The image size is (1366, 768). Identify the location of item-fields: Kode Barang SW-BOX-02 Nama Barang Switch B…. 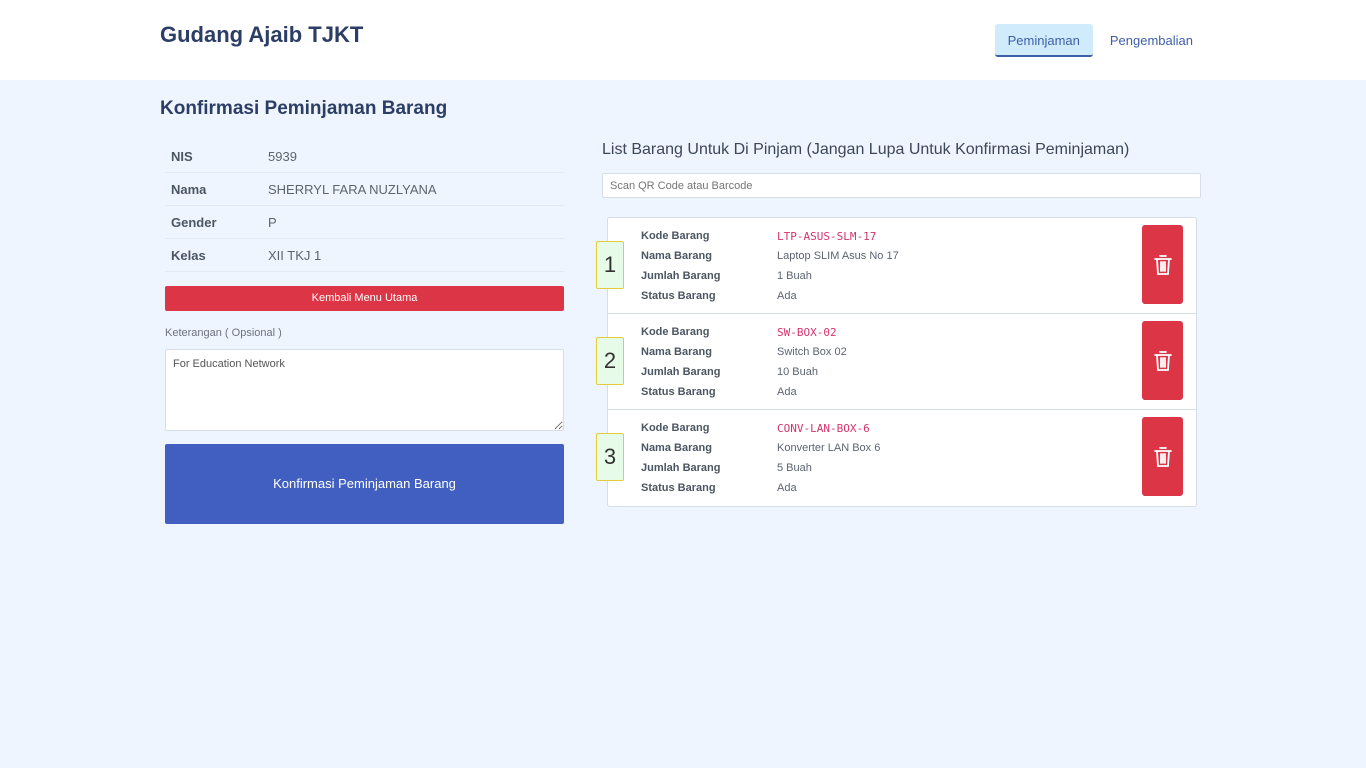
(744, 362).